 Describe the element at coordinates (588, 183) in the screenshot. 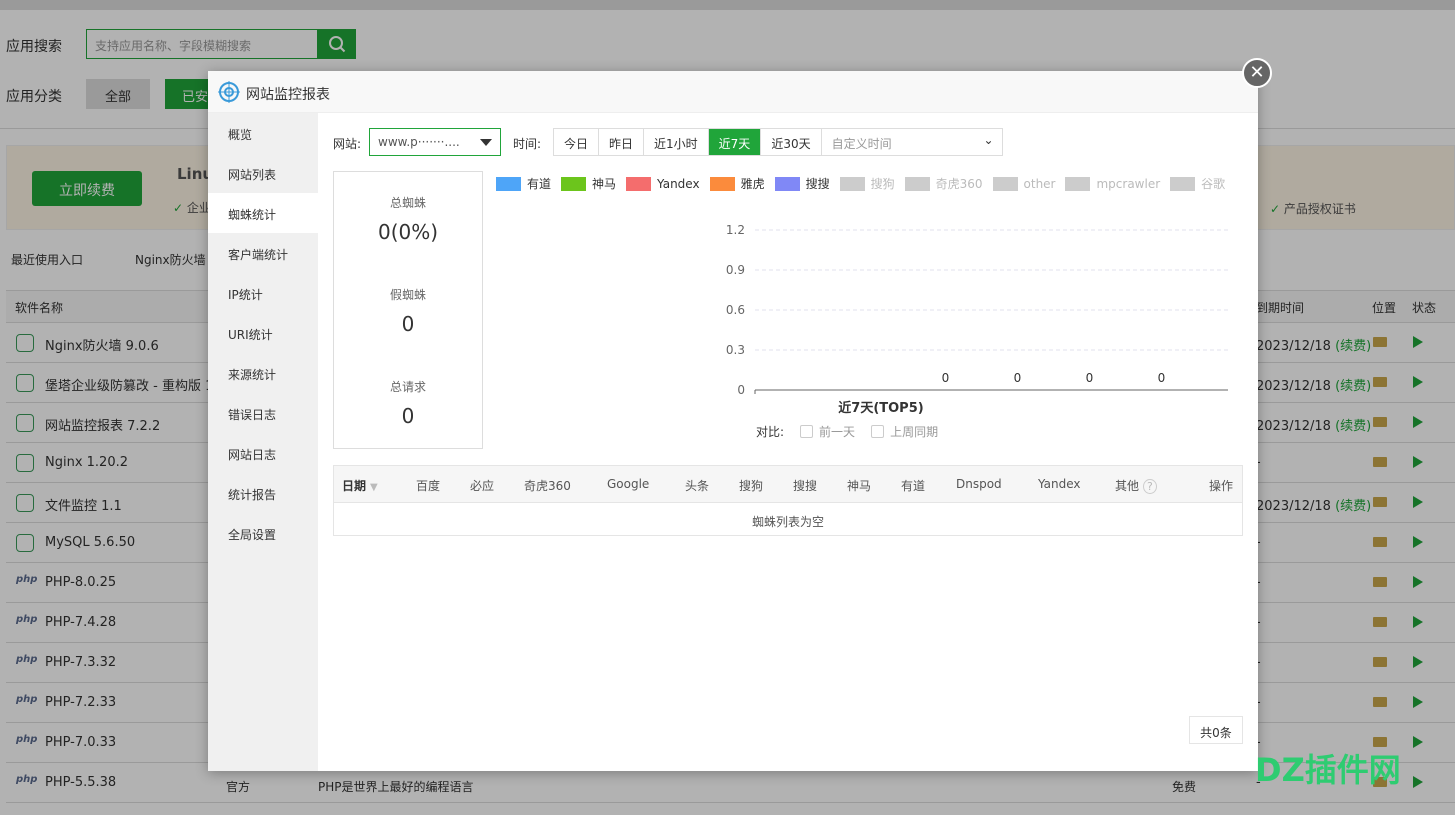

I see `legend-item: 神马` at that location.